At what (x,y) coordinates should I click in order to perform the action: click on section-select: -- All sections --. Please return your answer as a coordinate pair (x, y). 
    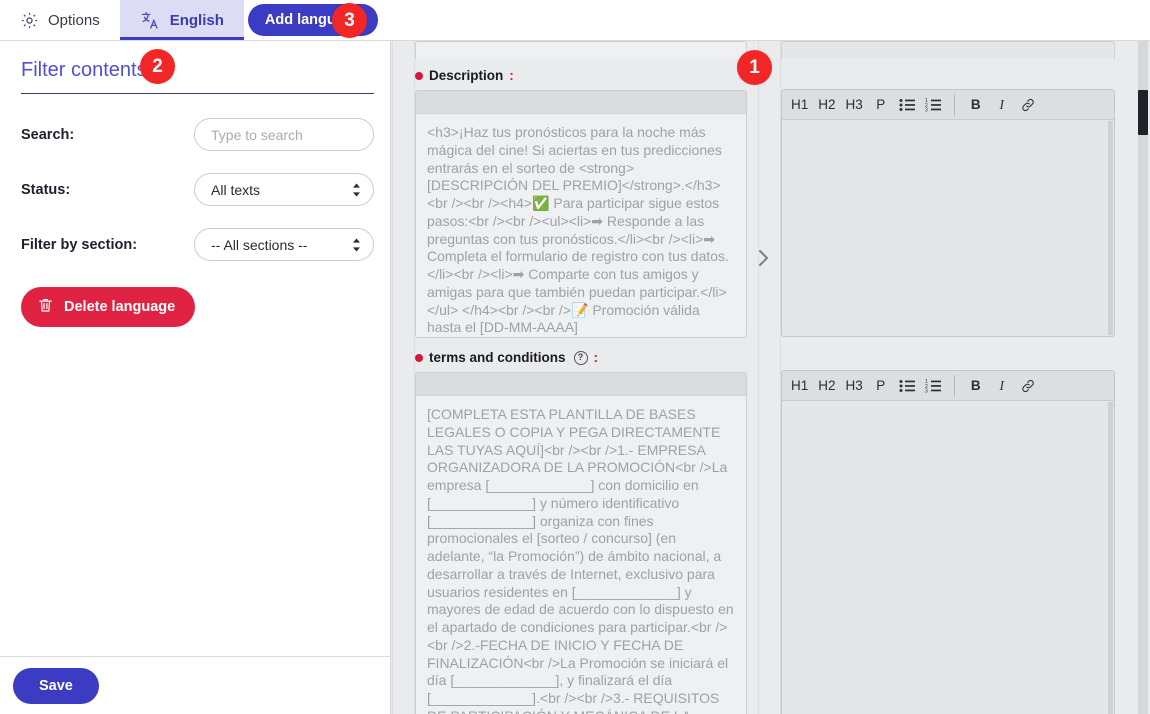
    Looking at the image, I should click on (284, 244).